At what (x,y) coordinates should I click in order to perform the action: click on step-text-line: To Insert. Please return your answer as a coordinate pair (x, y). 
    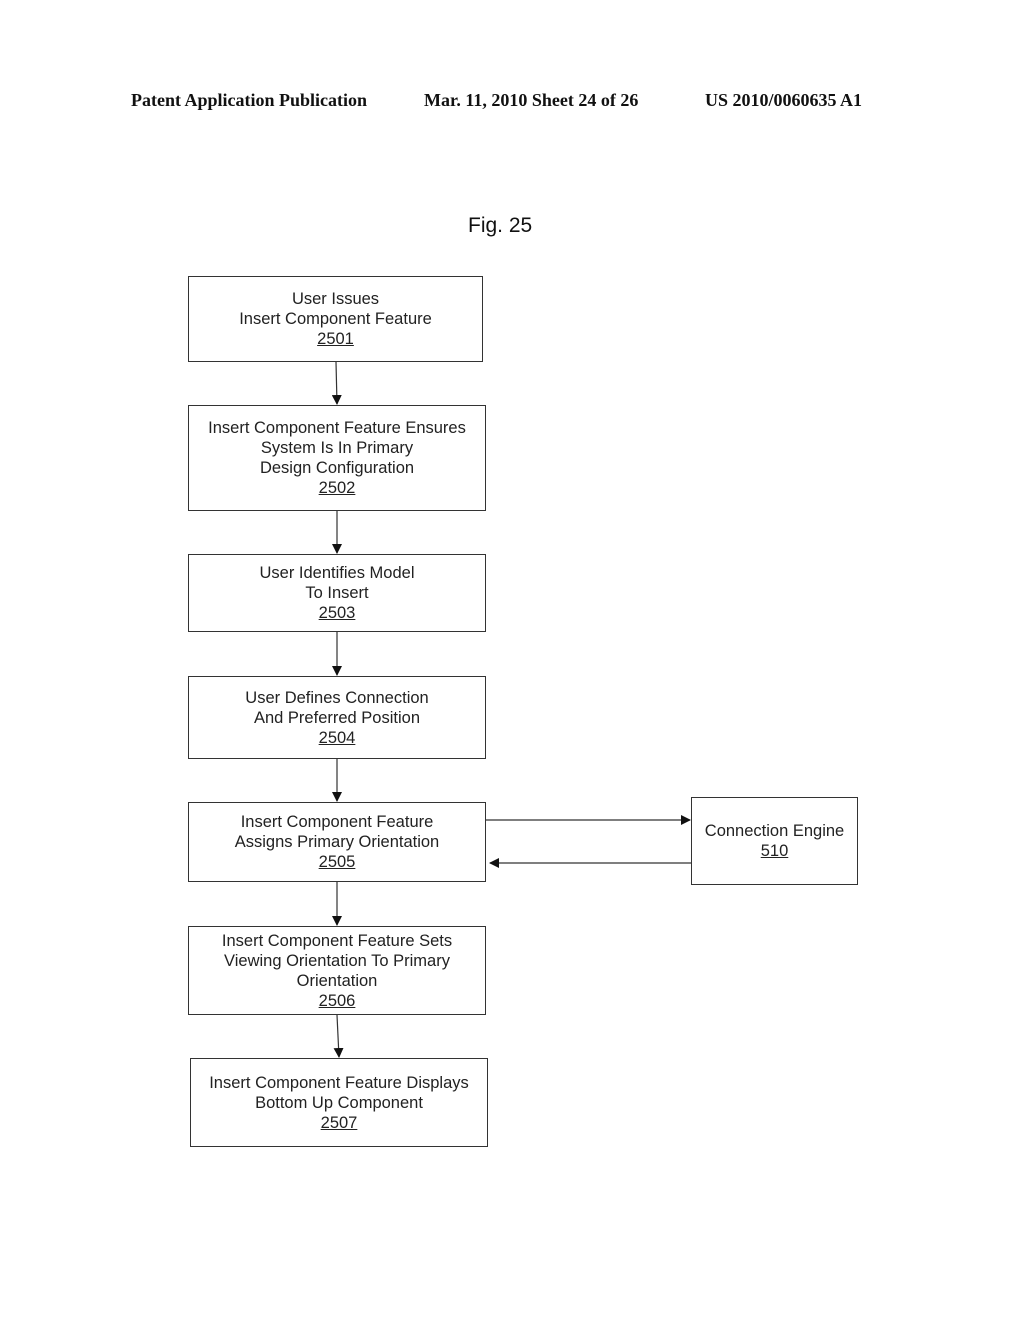
    Looking at the image, I should click on (337, 593).